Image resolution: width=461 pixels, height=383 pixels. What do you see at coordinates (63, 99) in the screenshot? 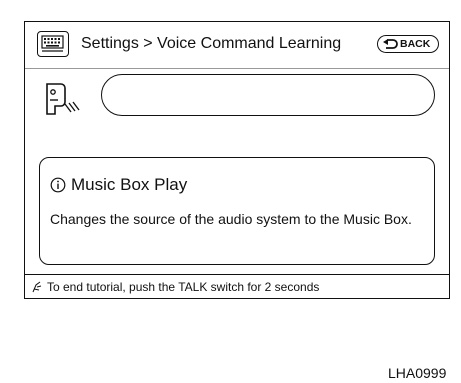
I see `speaking-person-icon` at bounding box center [63, 99].